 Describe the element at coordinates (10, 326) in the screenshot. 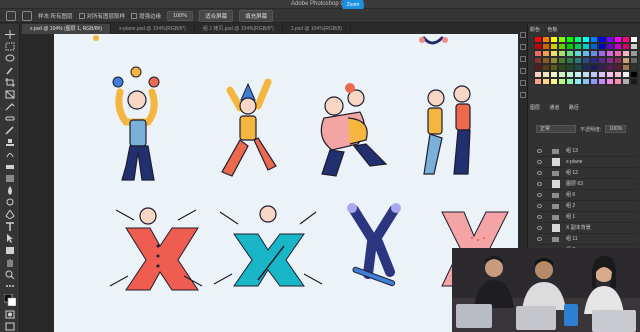

I see `screen-mode-icon` at that location.